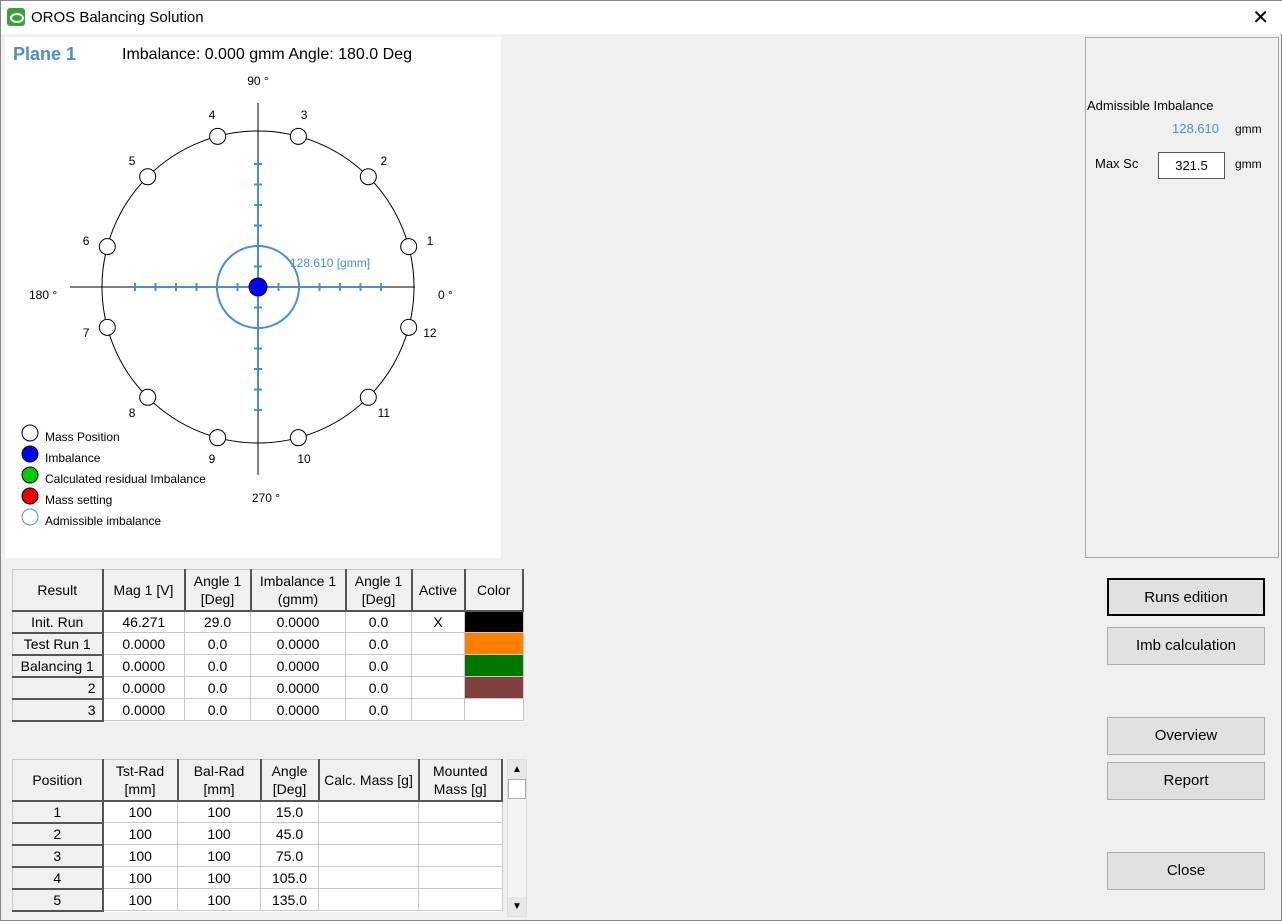 This screenshot has width=1282, height=921. What do you see at coordinates (30, 475) in the screenshot?
I see `legend-residual-icon` at bounding box center [30, 475].